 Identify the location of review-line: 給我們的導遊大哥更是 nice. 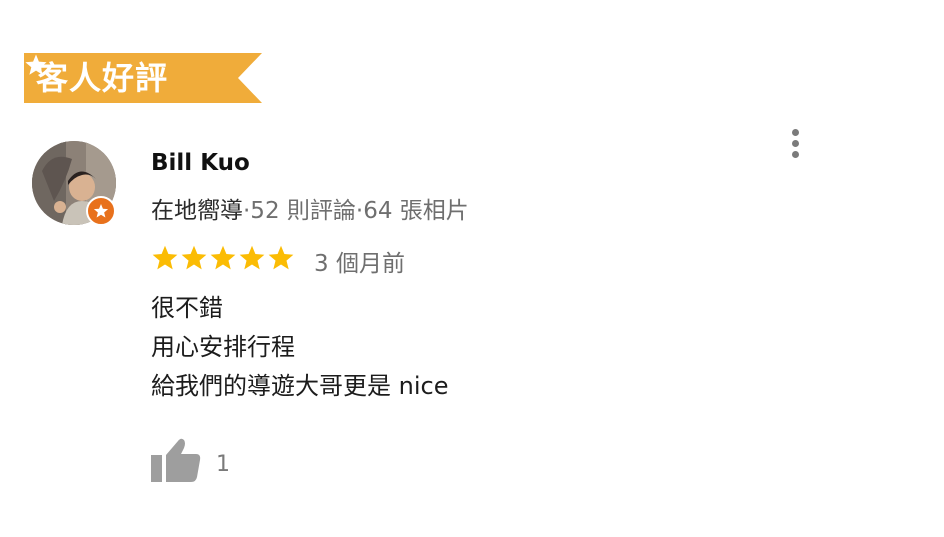
(300, 386).